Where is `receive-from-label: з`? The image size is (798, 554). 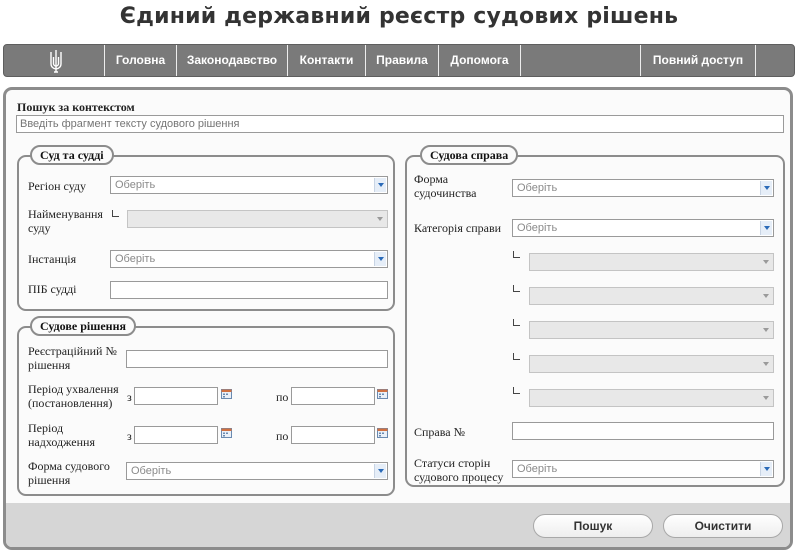
receive-from-label: з is located at coordinates (129, 436).